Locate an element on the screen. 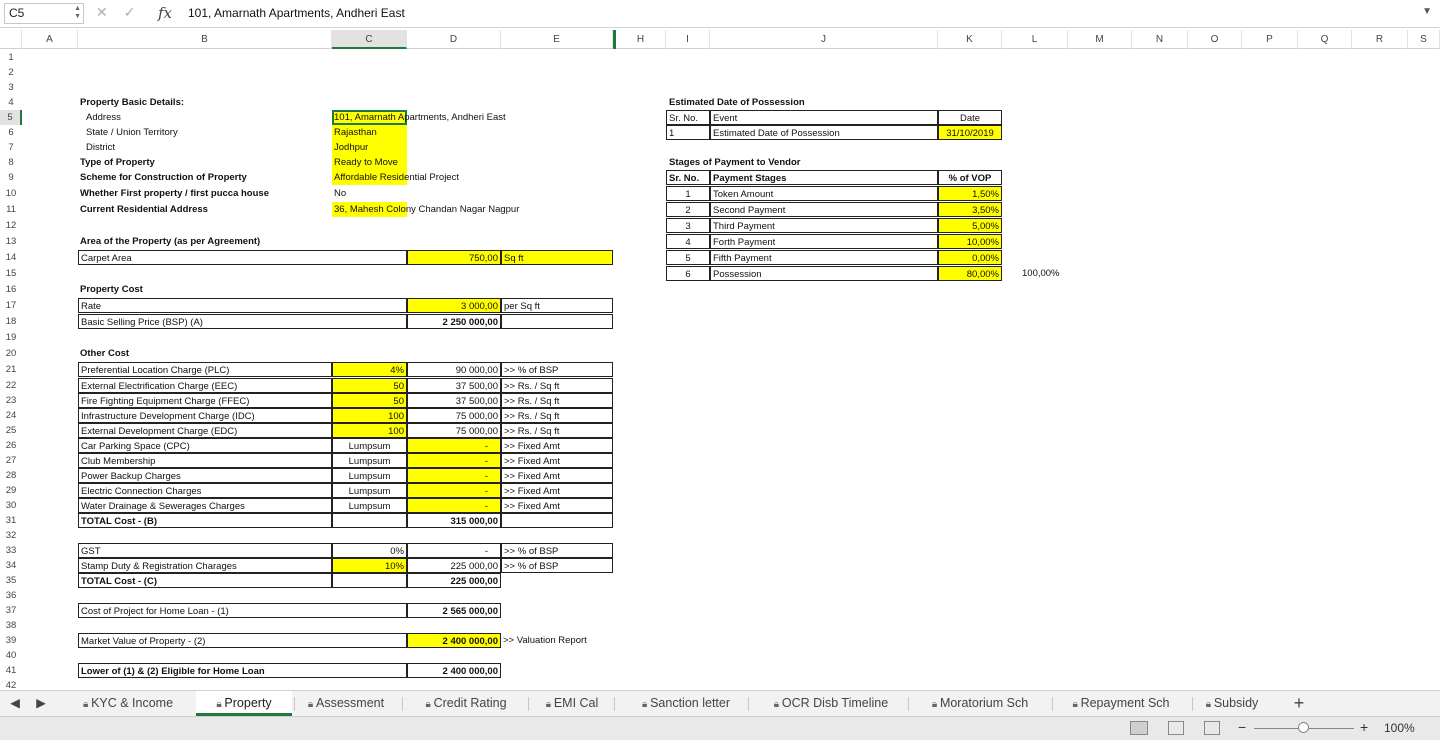 This screenshot has height=740, width=1440. tab-scroll-left-icon: ◀ is located at coordinates (15, 703).